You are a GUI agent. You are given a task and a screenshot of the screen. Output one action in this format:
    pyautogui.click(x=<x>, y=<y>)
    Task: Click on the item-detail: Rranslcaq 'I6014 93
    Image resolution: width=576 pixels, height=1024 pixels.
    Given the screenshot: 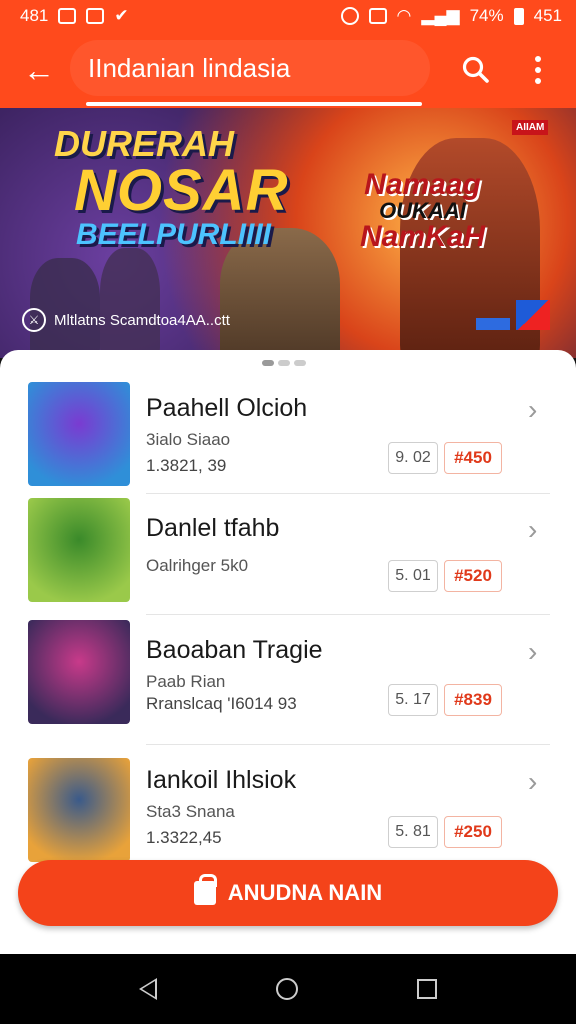 What is the action you would take?
    pyautogui.click(x=221, y=703)
    